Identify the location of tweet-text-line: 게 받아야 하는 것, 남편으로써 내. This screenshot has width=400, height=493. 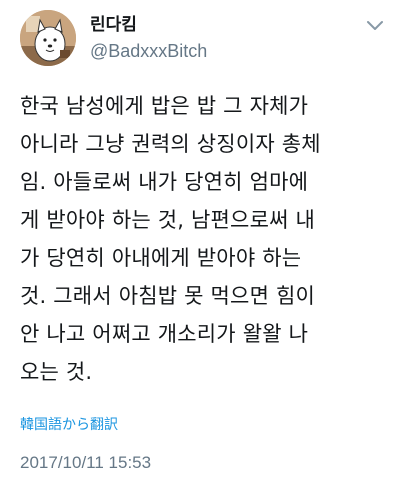
(168, 220).